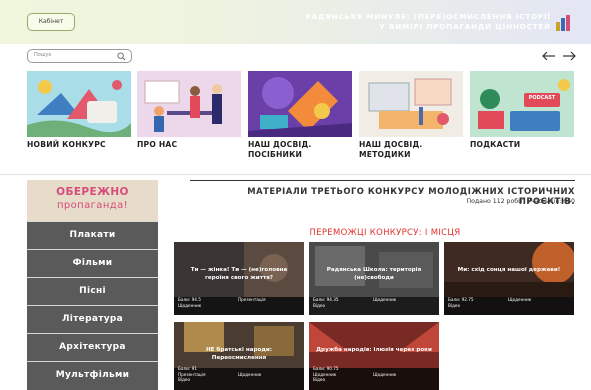  I want to click on title-rule, so click(382, 180).